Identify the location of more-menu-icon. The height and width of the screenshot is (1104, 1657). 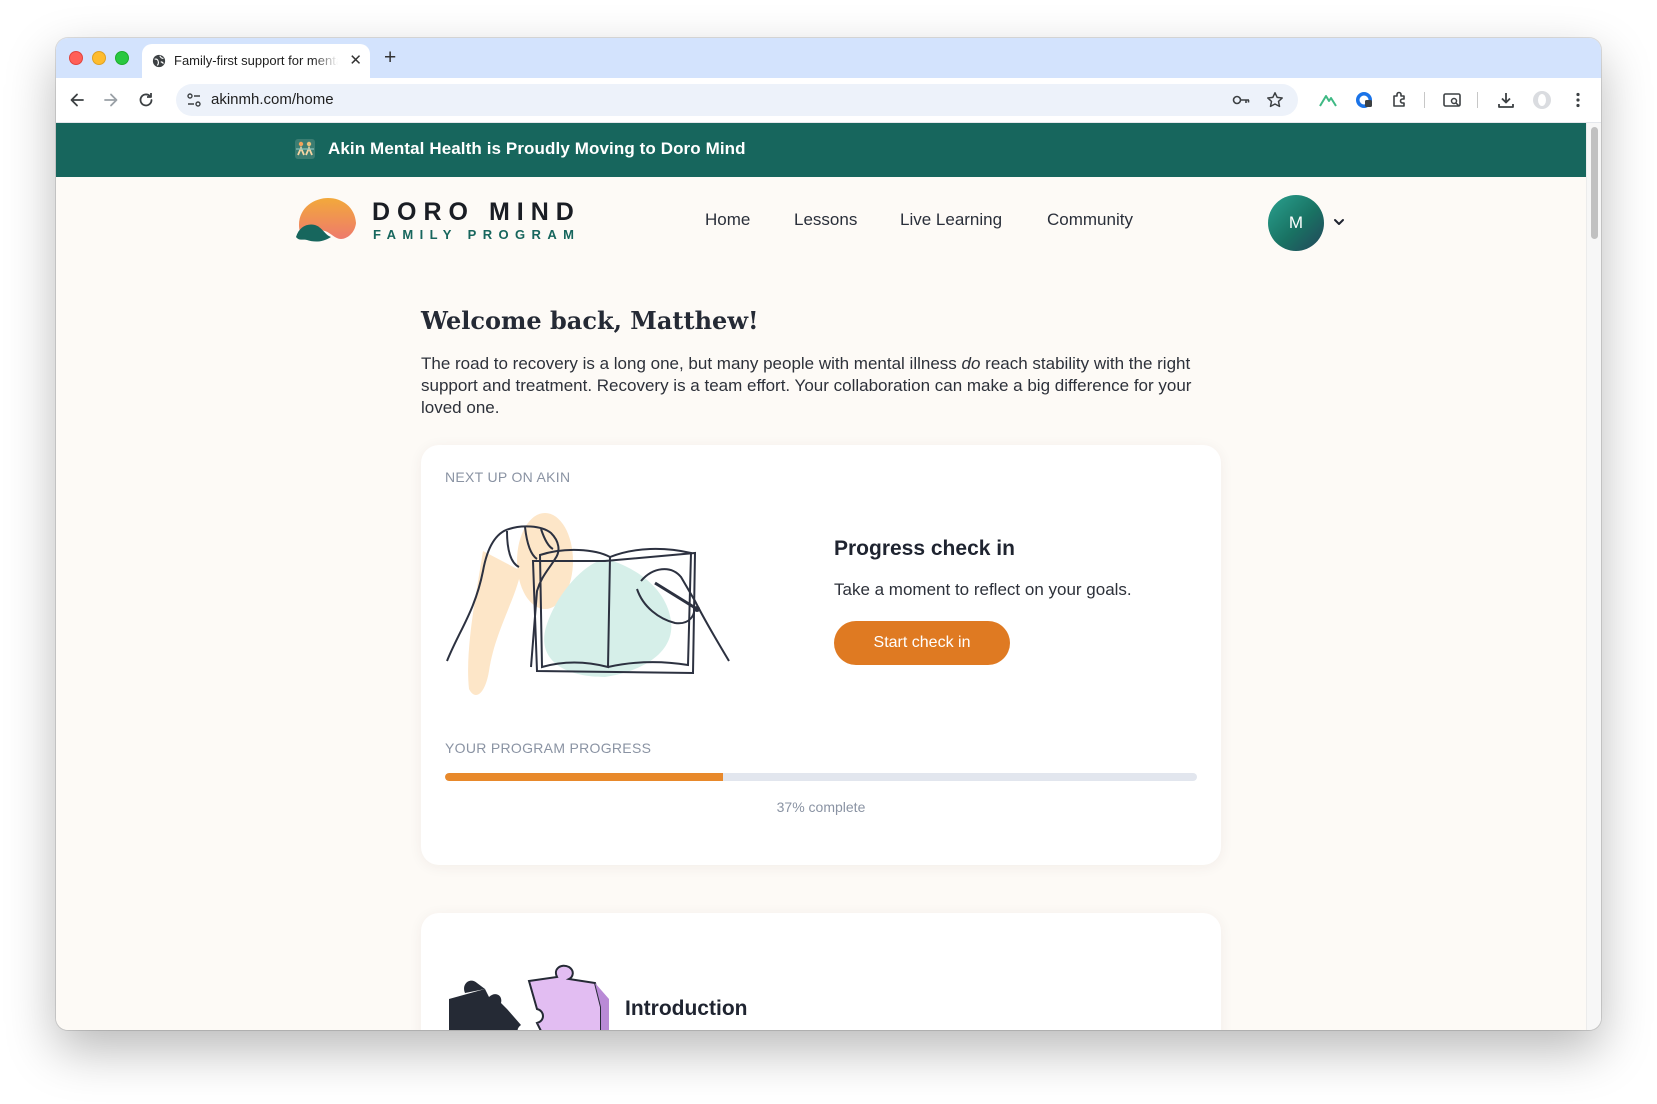
(1578, 100).